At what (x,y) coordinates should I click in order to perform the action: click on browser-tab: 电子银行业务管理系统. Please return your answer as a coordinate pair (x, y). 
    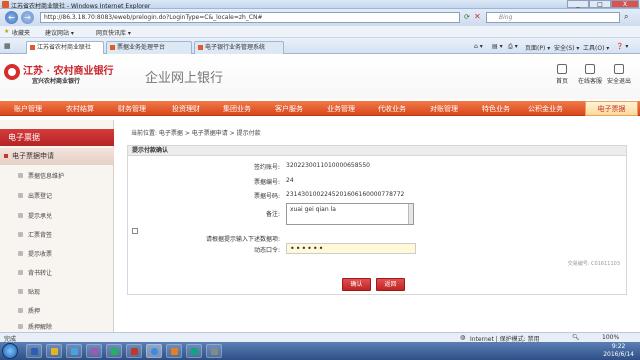
    Looking at the image, I should click on (239, 47).